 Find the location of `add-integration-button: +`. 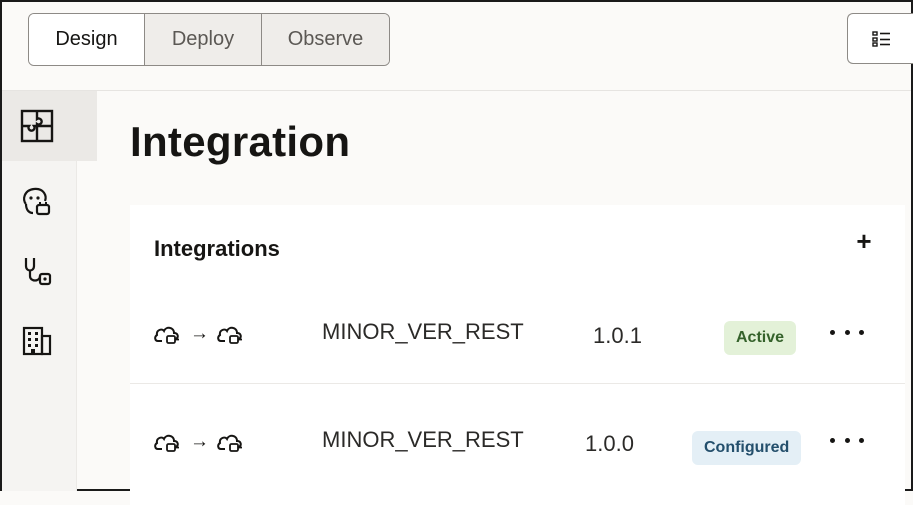

add-integration-button: + is located at coordinates (864, 241).